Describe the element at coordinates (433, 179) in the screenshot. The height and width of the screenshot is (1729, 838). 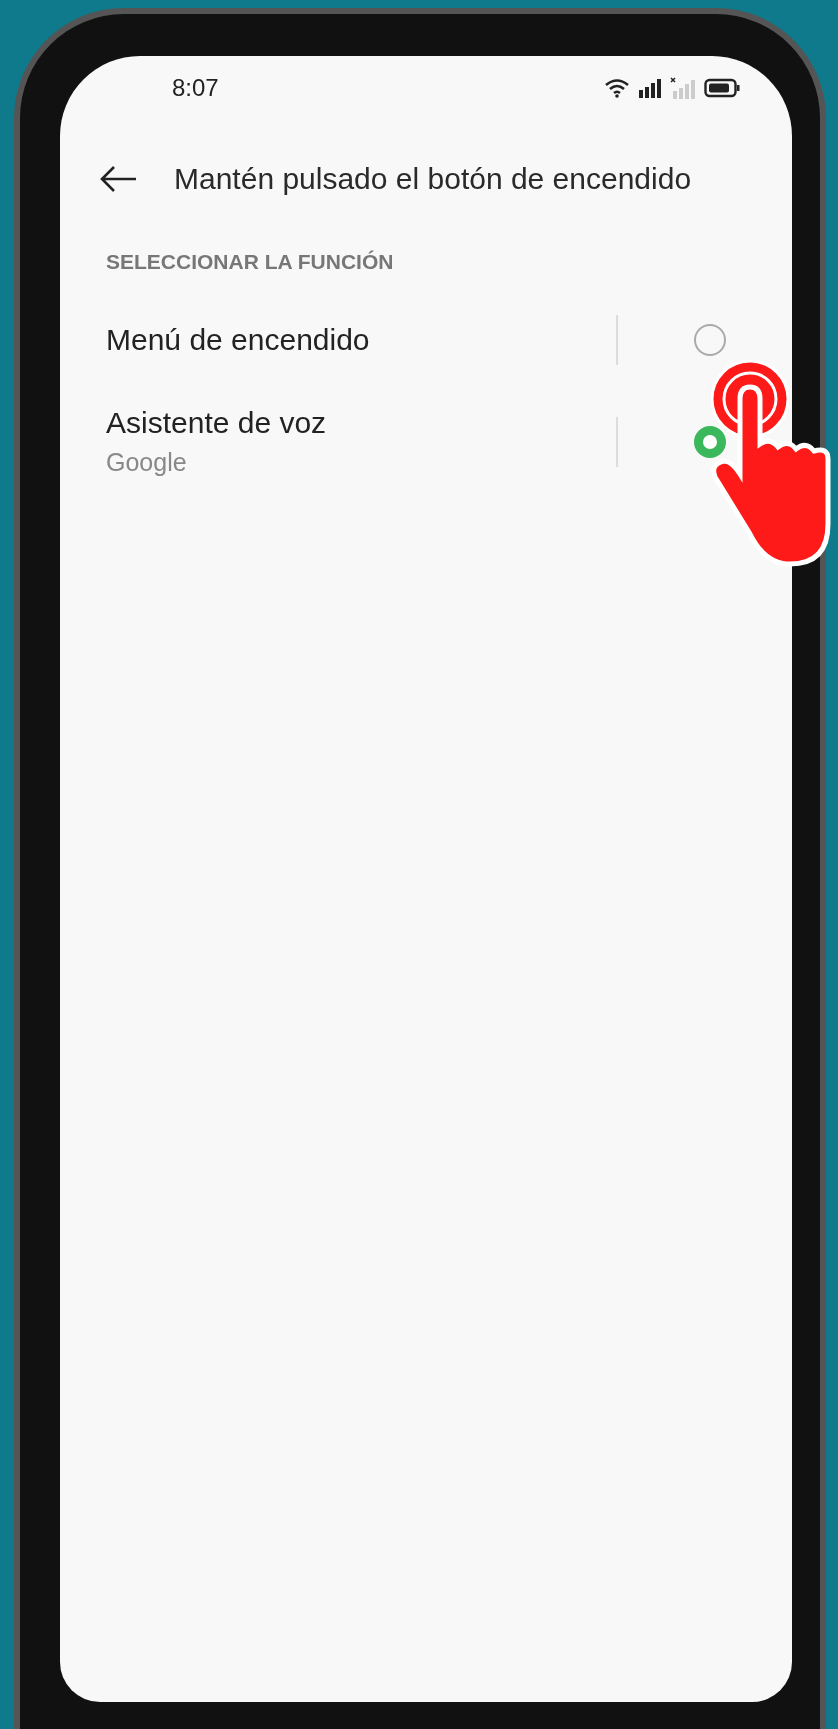
I see `page-title: Mantén pulsado el botón de encendido` at that location.